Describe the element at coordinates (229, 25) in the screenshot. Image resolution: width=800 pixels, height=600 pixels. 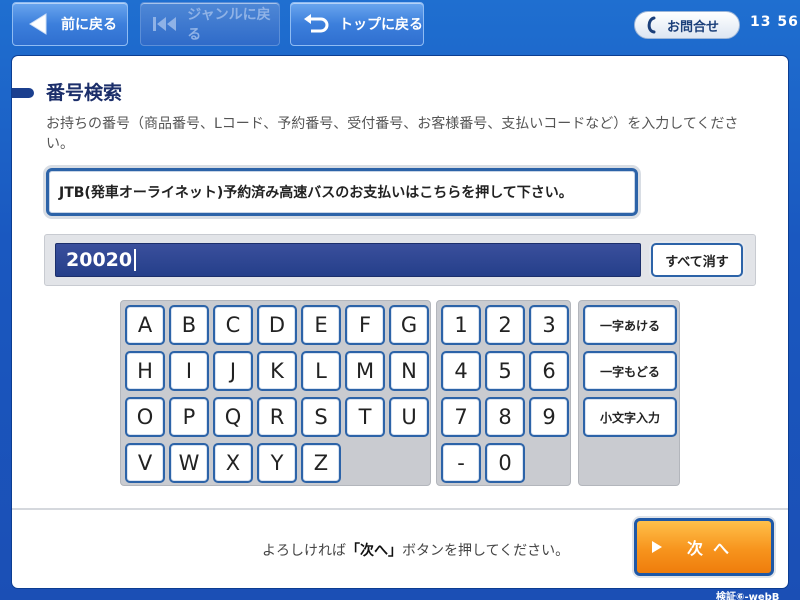
I see `genre-back-label: ジャンルに戻る` at that location.